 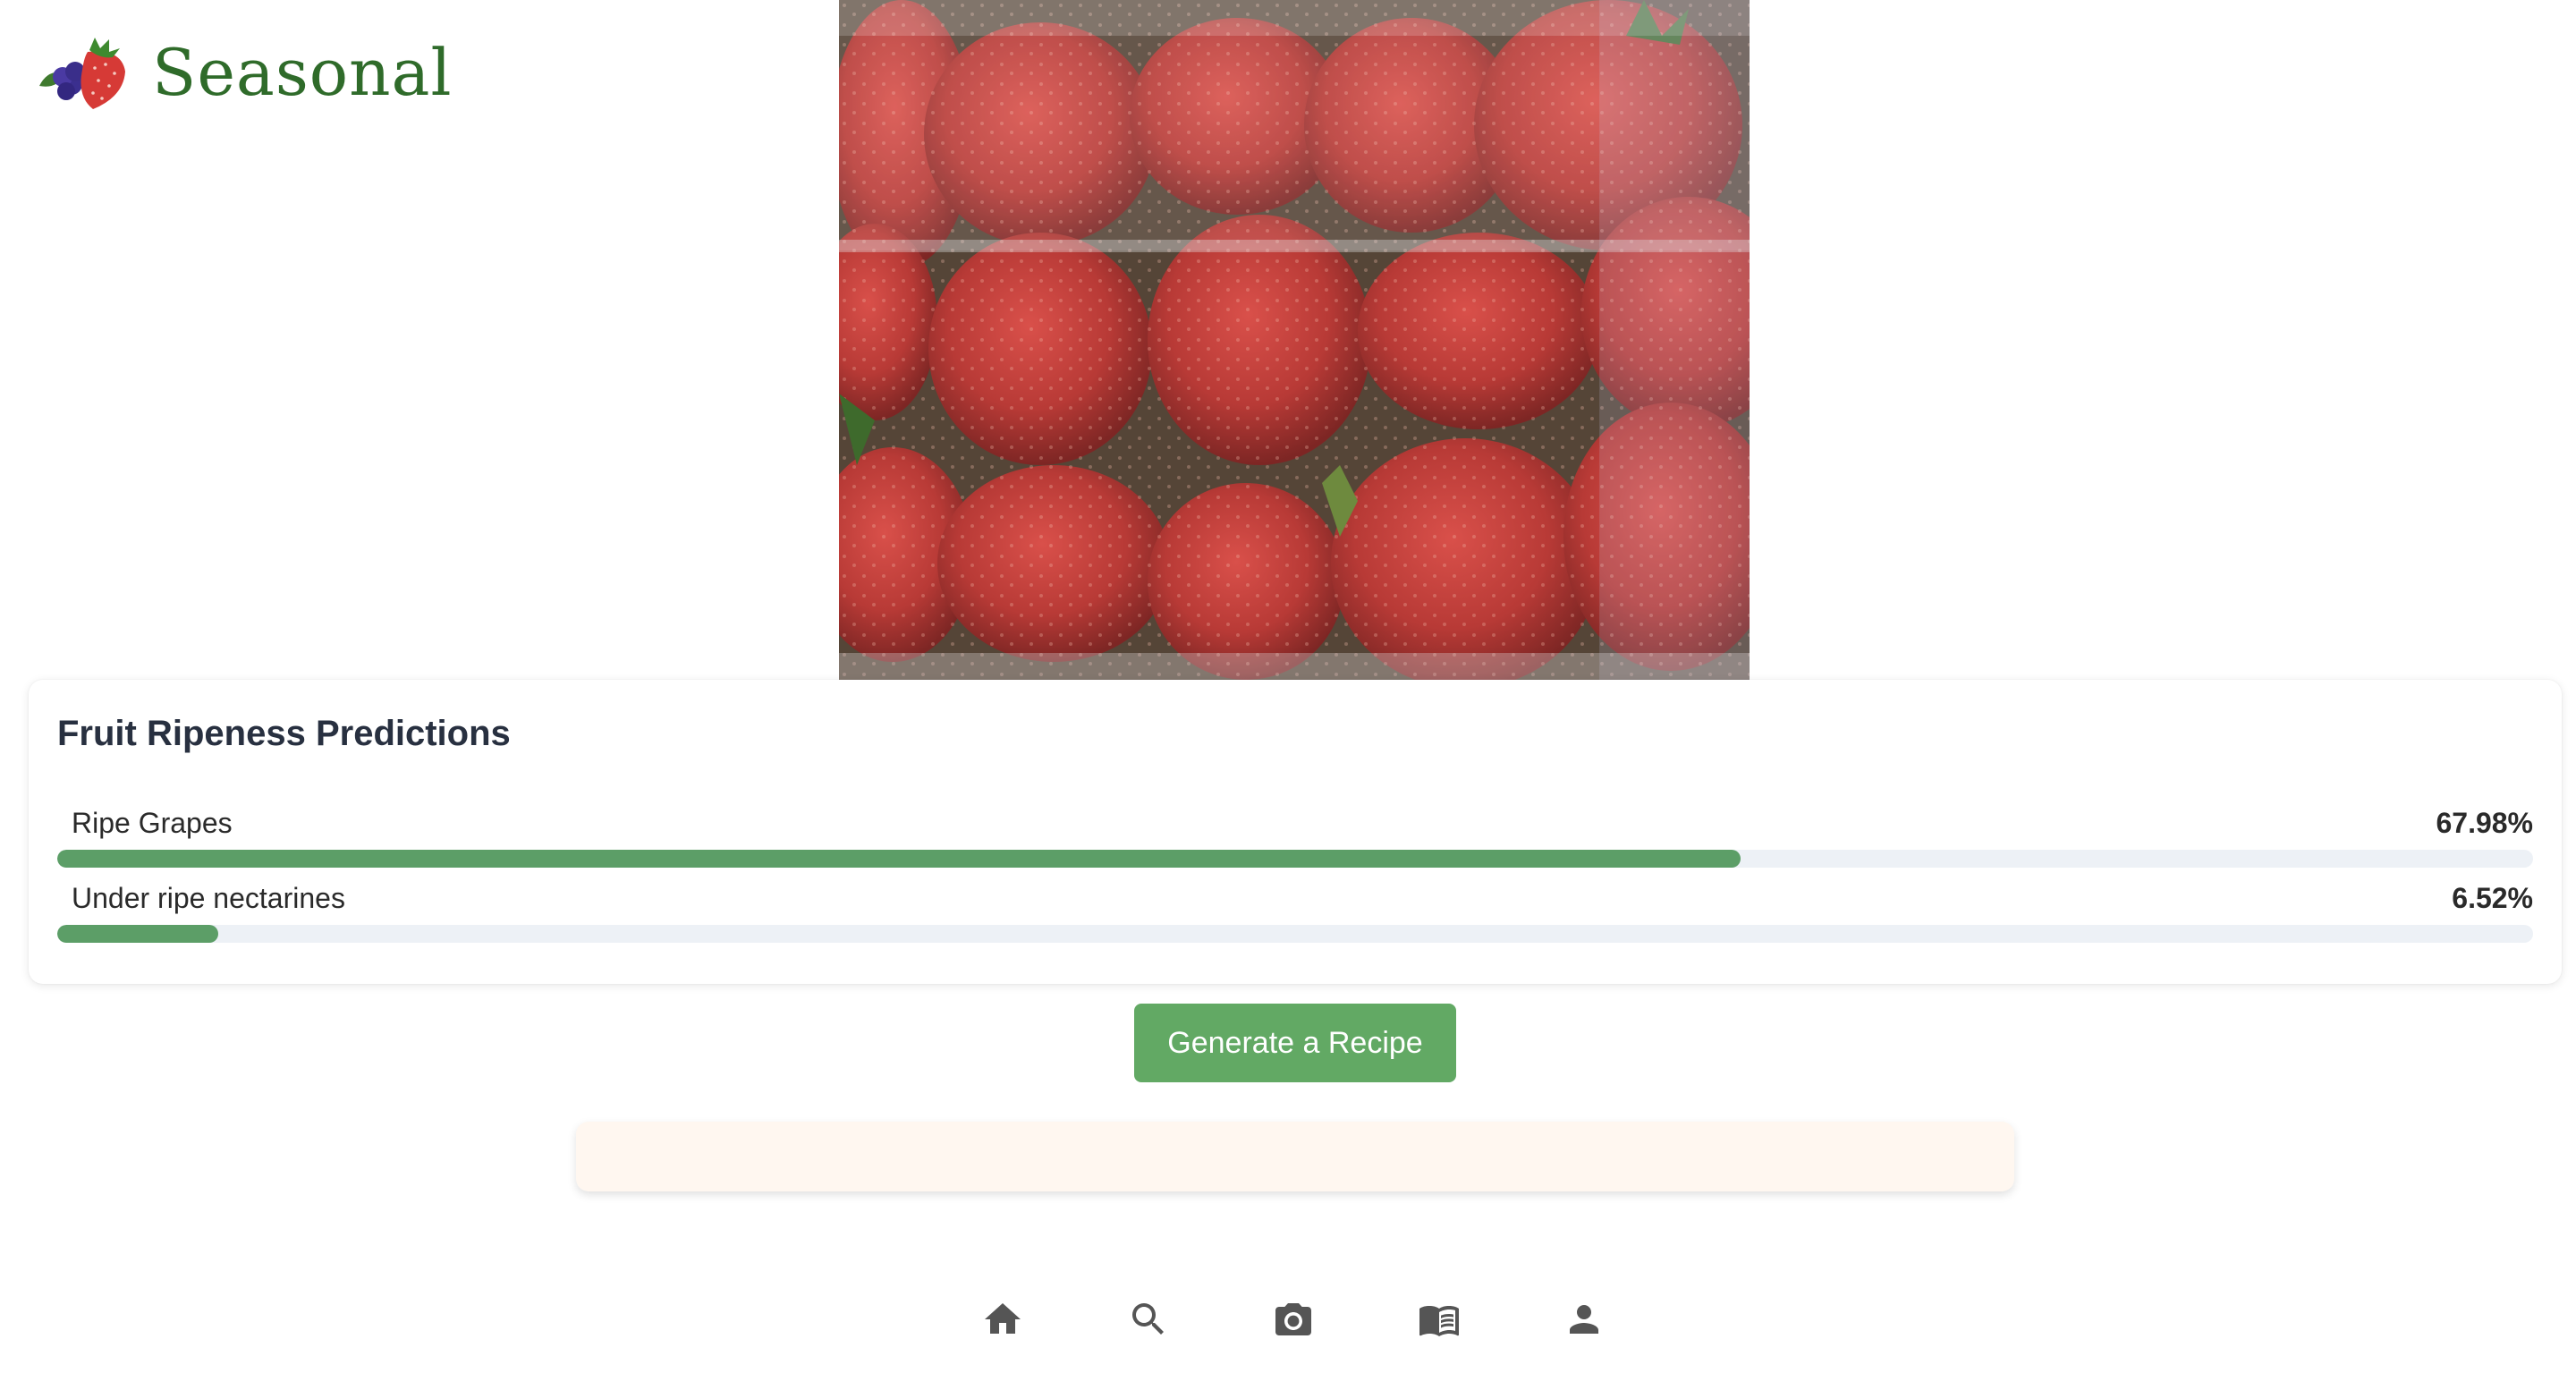 I want to click on search-icon, so click(x=1147, y=1319).